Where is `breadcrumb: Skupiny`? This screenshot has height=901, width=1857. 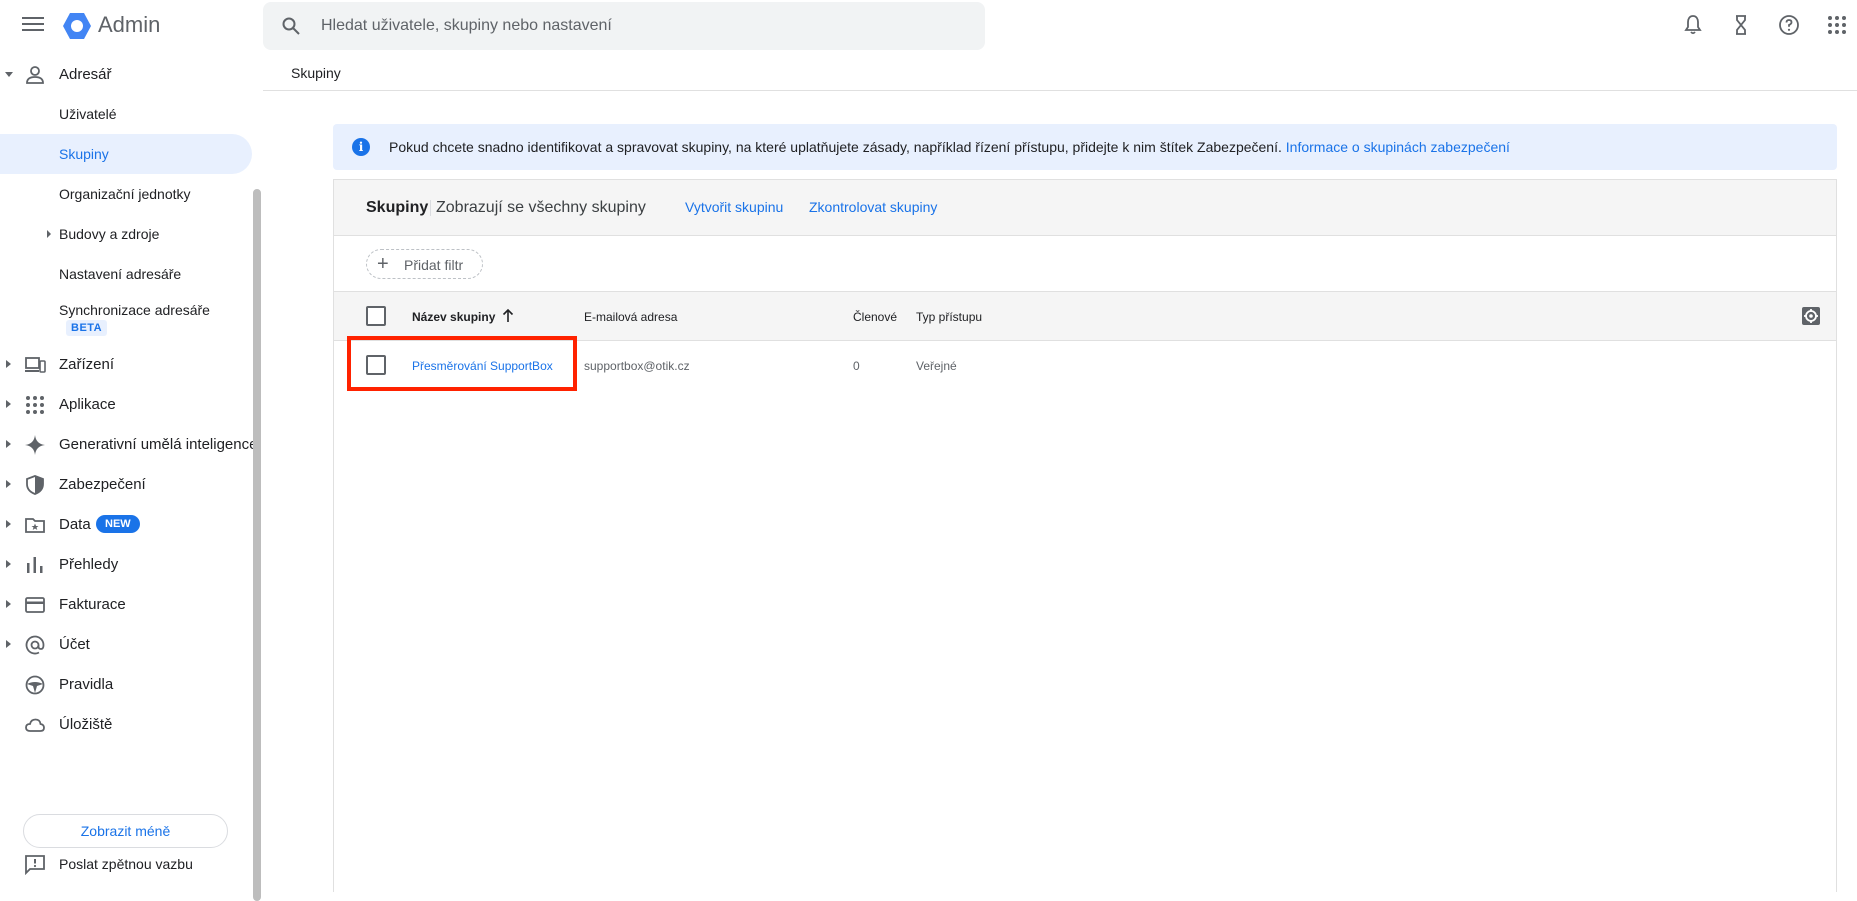
breadcrumb: Skupiny is located at coordinates (1060, 72).